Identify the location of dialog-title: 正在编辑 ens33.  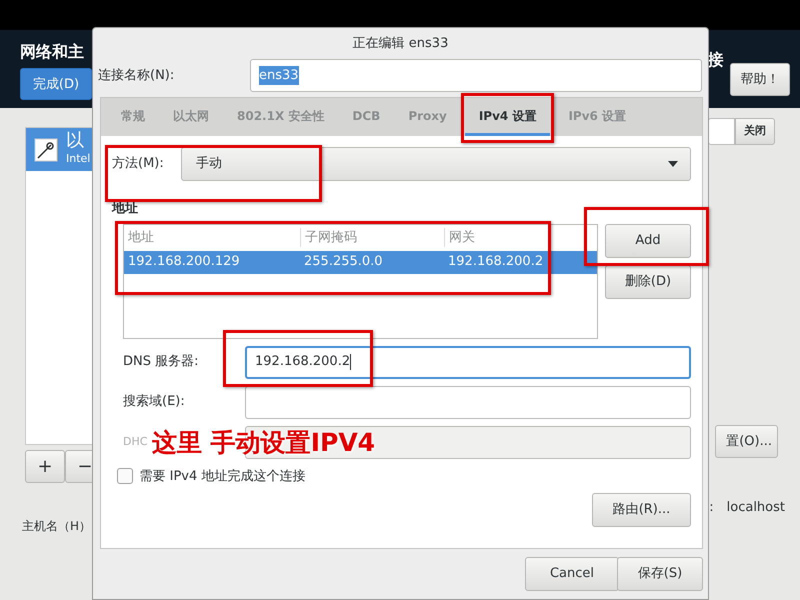
(401, 43).